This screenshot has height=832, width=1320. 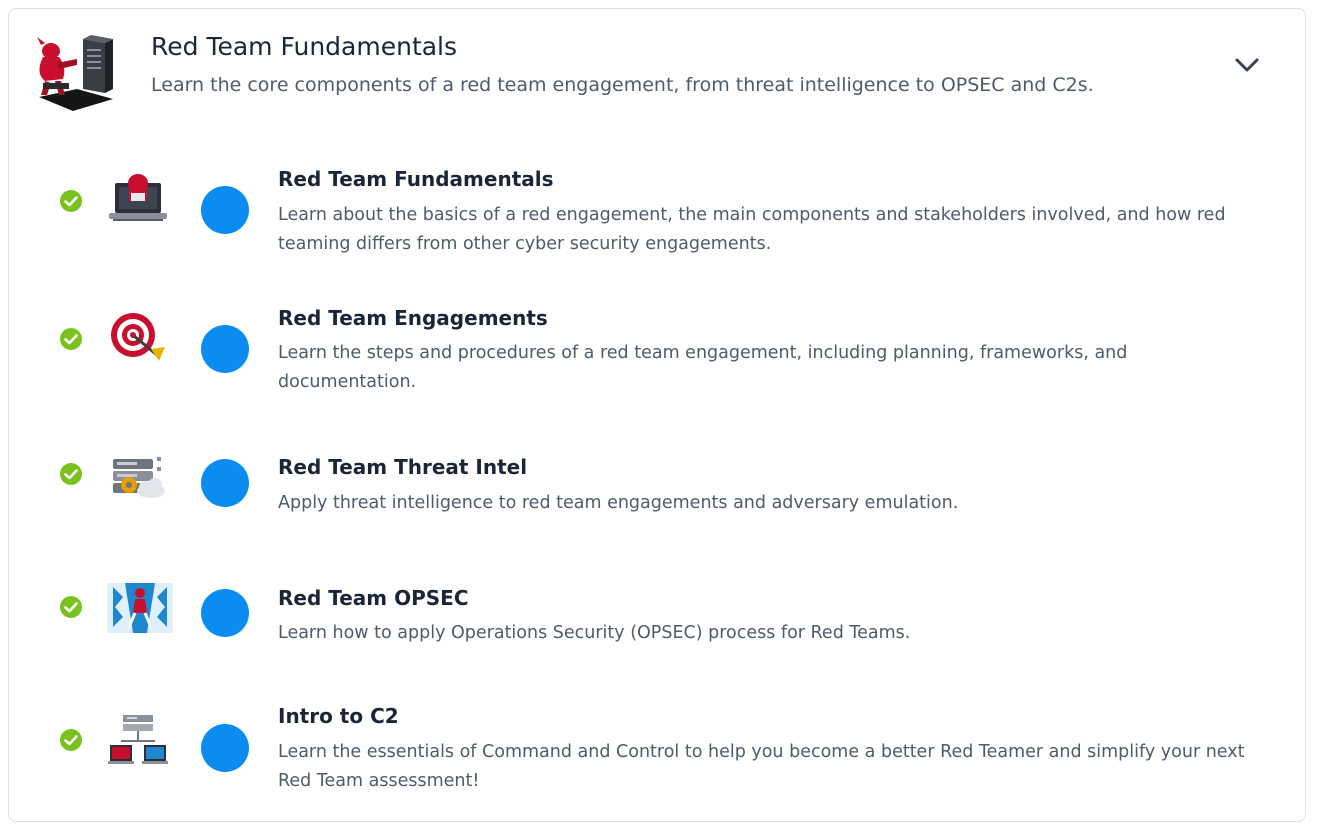 I want to click on room-title: Red Team OPSEC, so click(x=373, y=598).